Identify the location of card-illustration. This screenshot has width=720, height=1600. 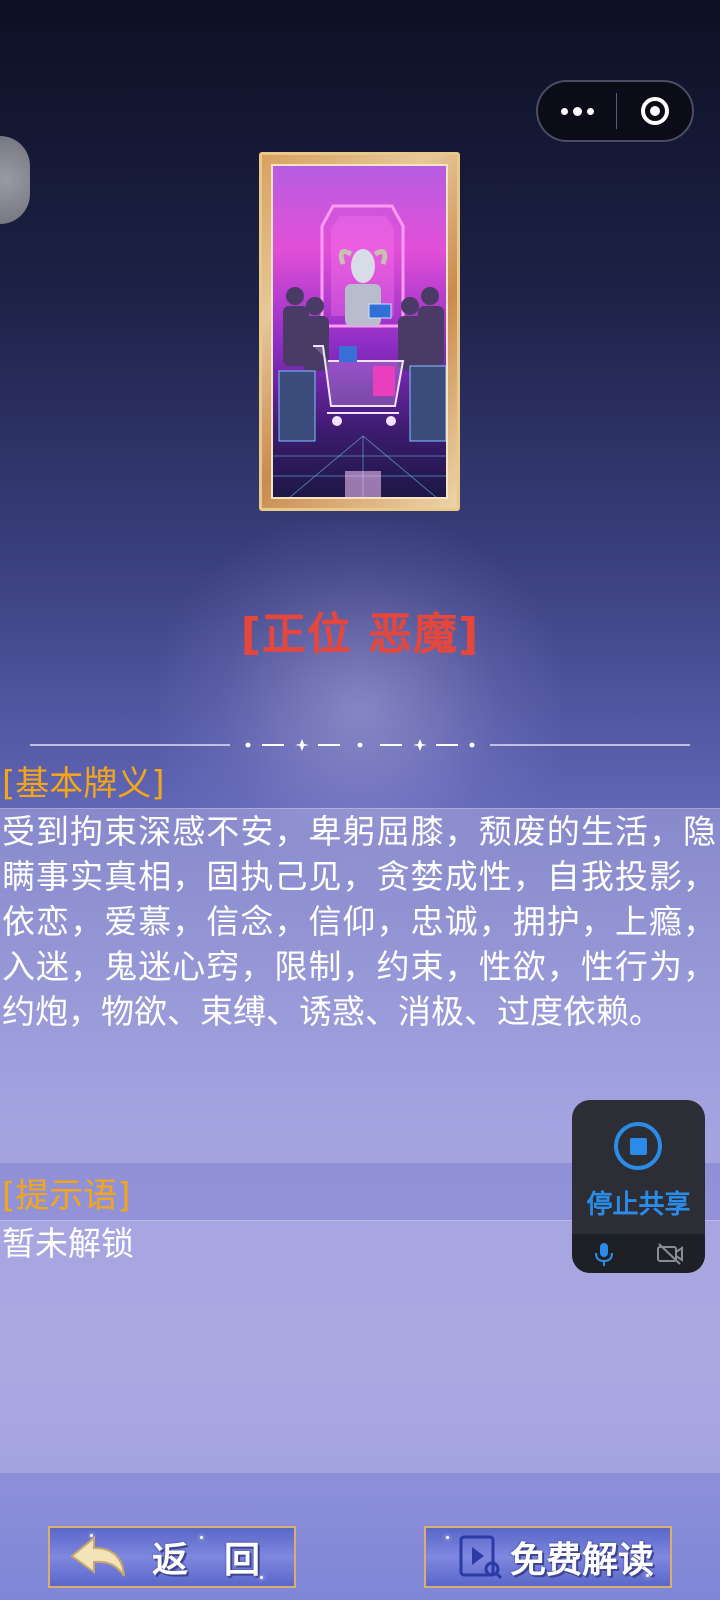
(359, 350).